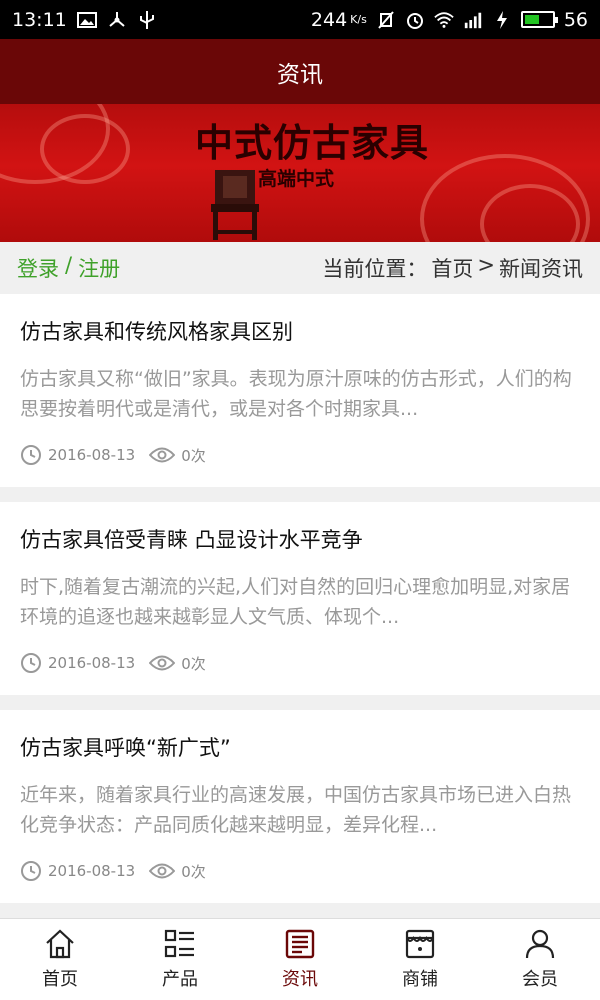  I want to click on image-icon, so click(86, 20).